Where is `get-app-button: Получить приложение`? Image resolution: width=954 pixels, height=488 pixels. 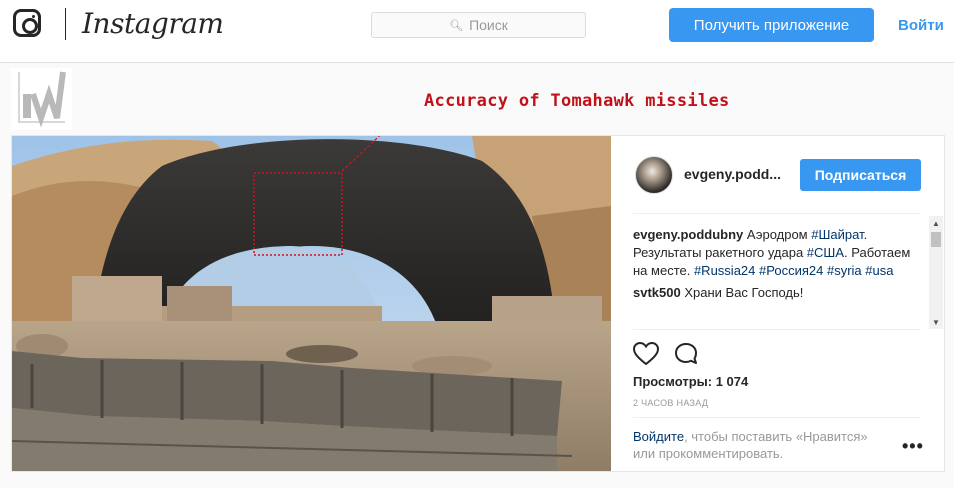
get-app-button: Получить приложение is located at coordinates (771, 25).